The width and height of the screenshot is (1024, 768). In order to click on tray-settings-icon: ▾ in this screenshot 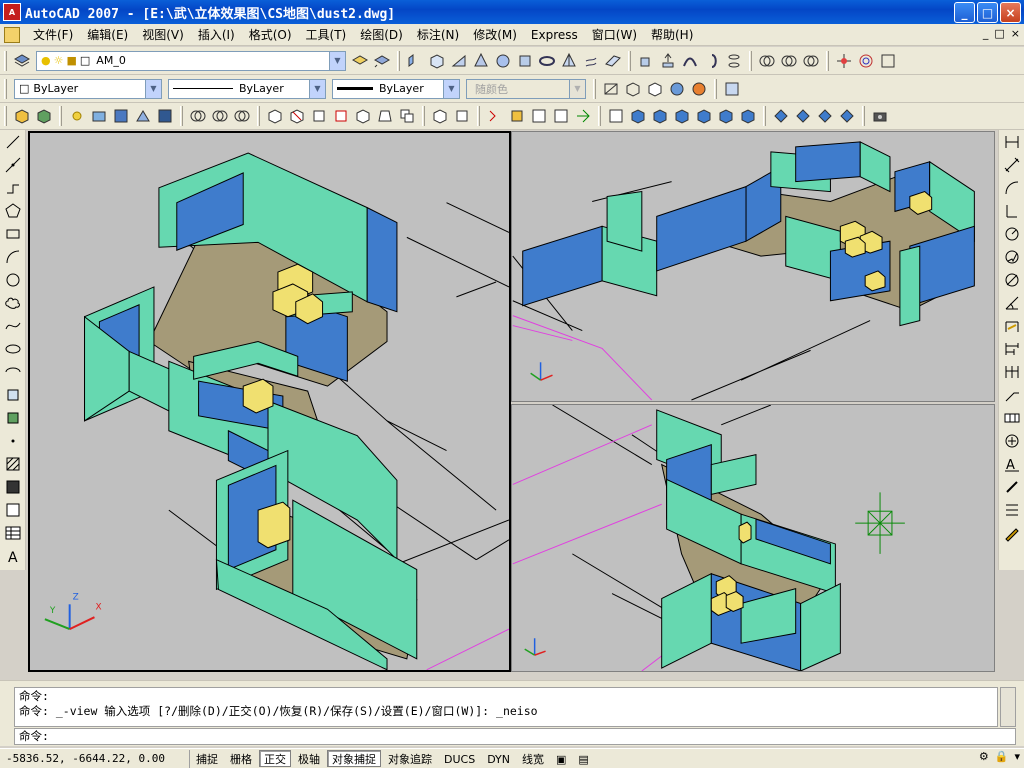, I will do `click(1017, 756)`.